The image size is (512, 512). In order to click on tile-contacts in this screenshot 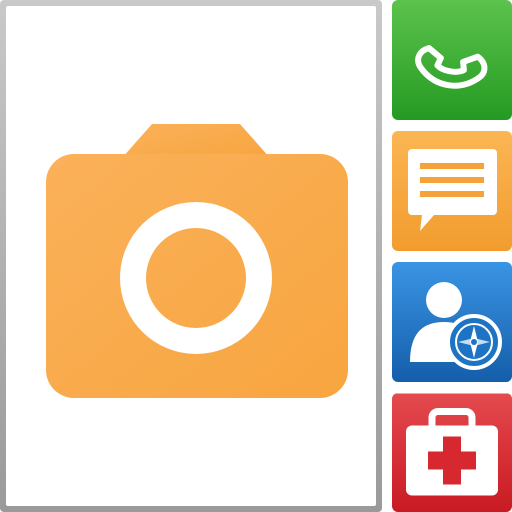, I will do `click(452, 322)`.